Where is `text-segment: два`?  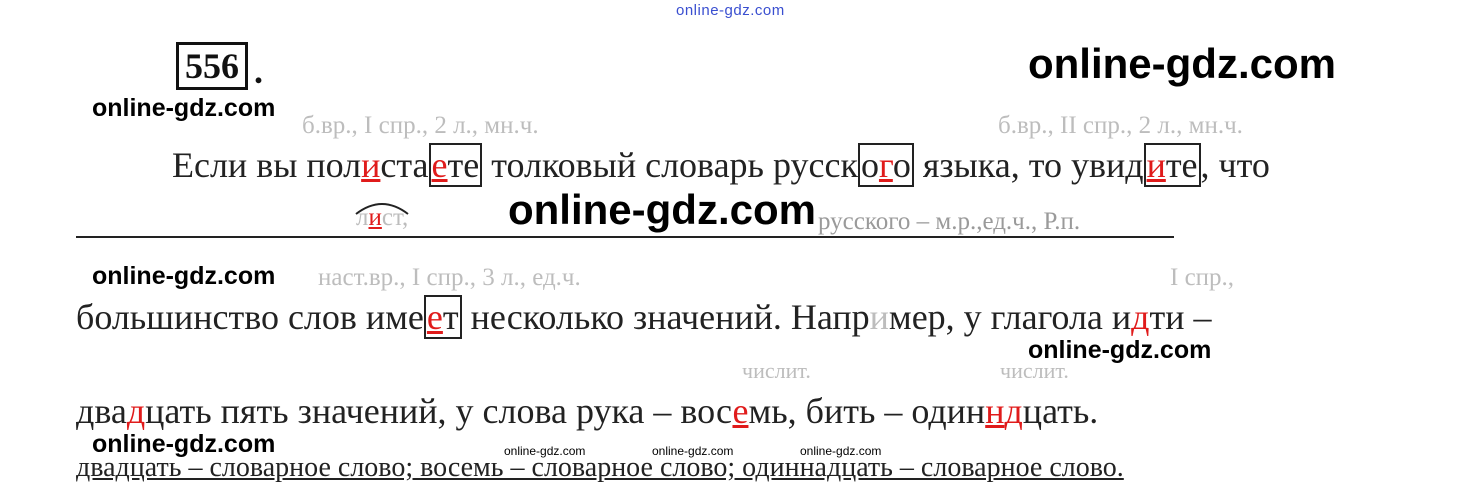
text-segment: два is located at coordinates (101, 411).